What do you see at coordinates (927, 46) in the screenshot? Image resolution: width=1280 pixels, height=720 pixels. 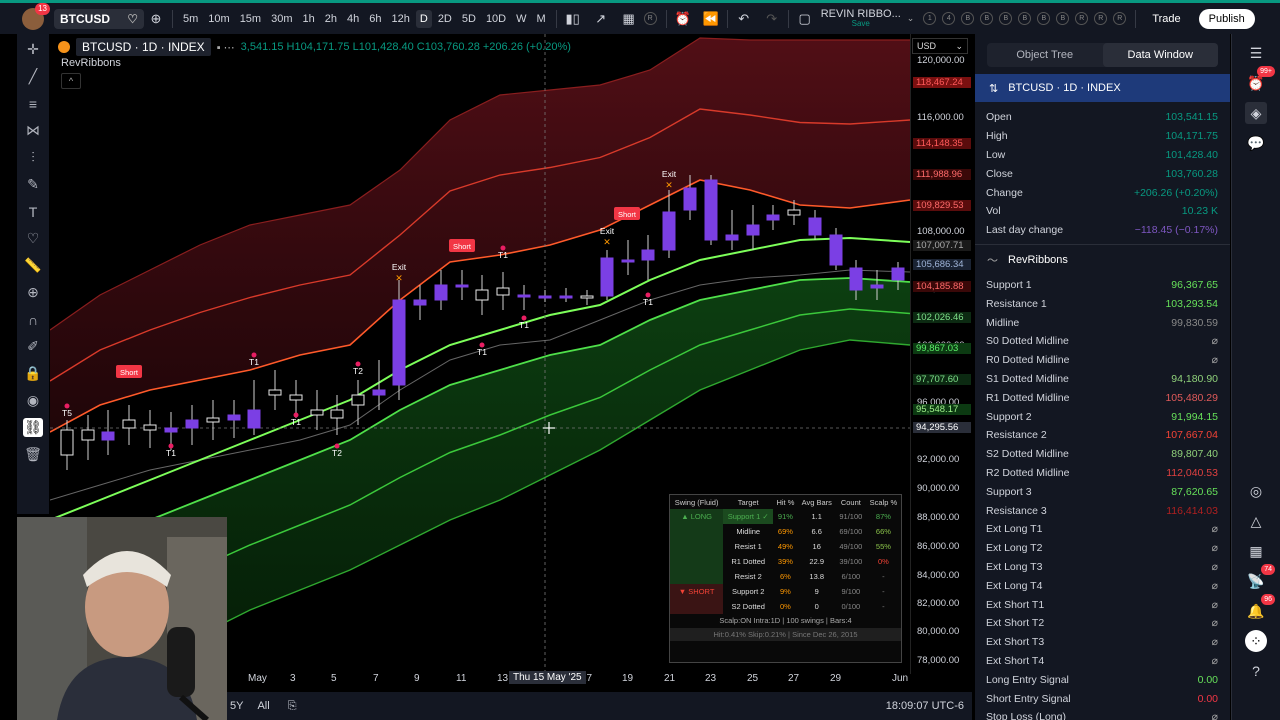 I see `currency-label: USD` at bounding box center [927, 46].